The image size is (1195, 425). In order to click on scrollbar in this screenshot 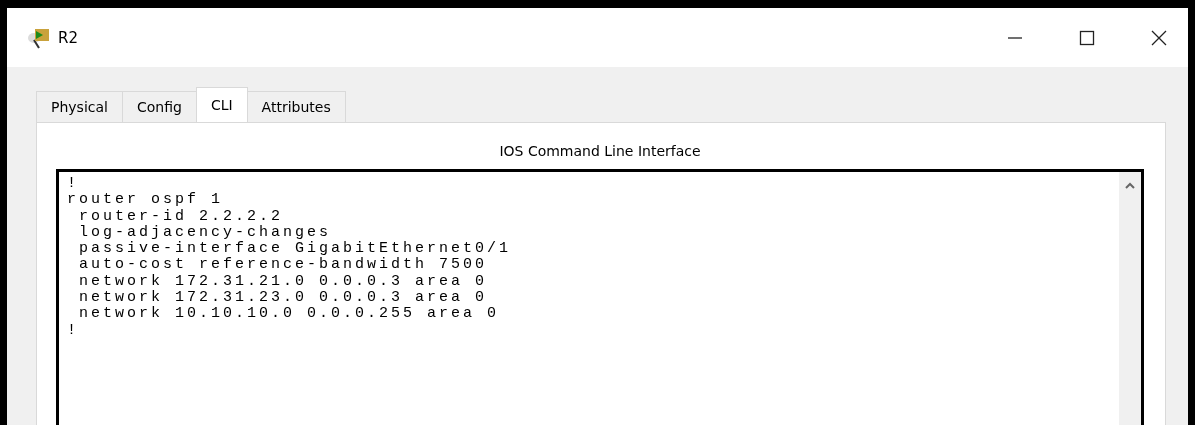, I will do `click(1130, 298)`.